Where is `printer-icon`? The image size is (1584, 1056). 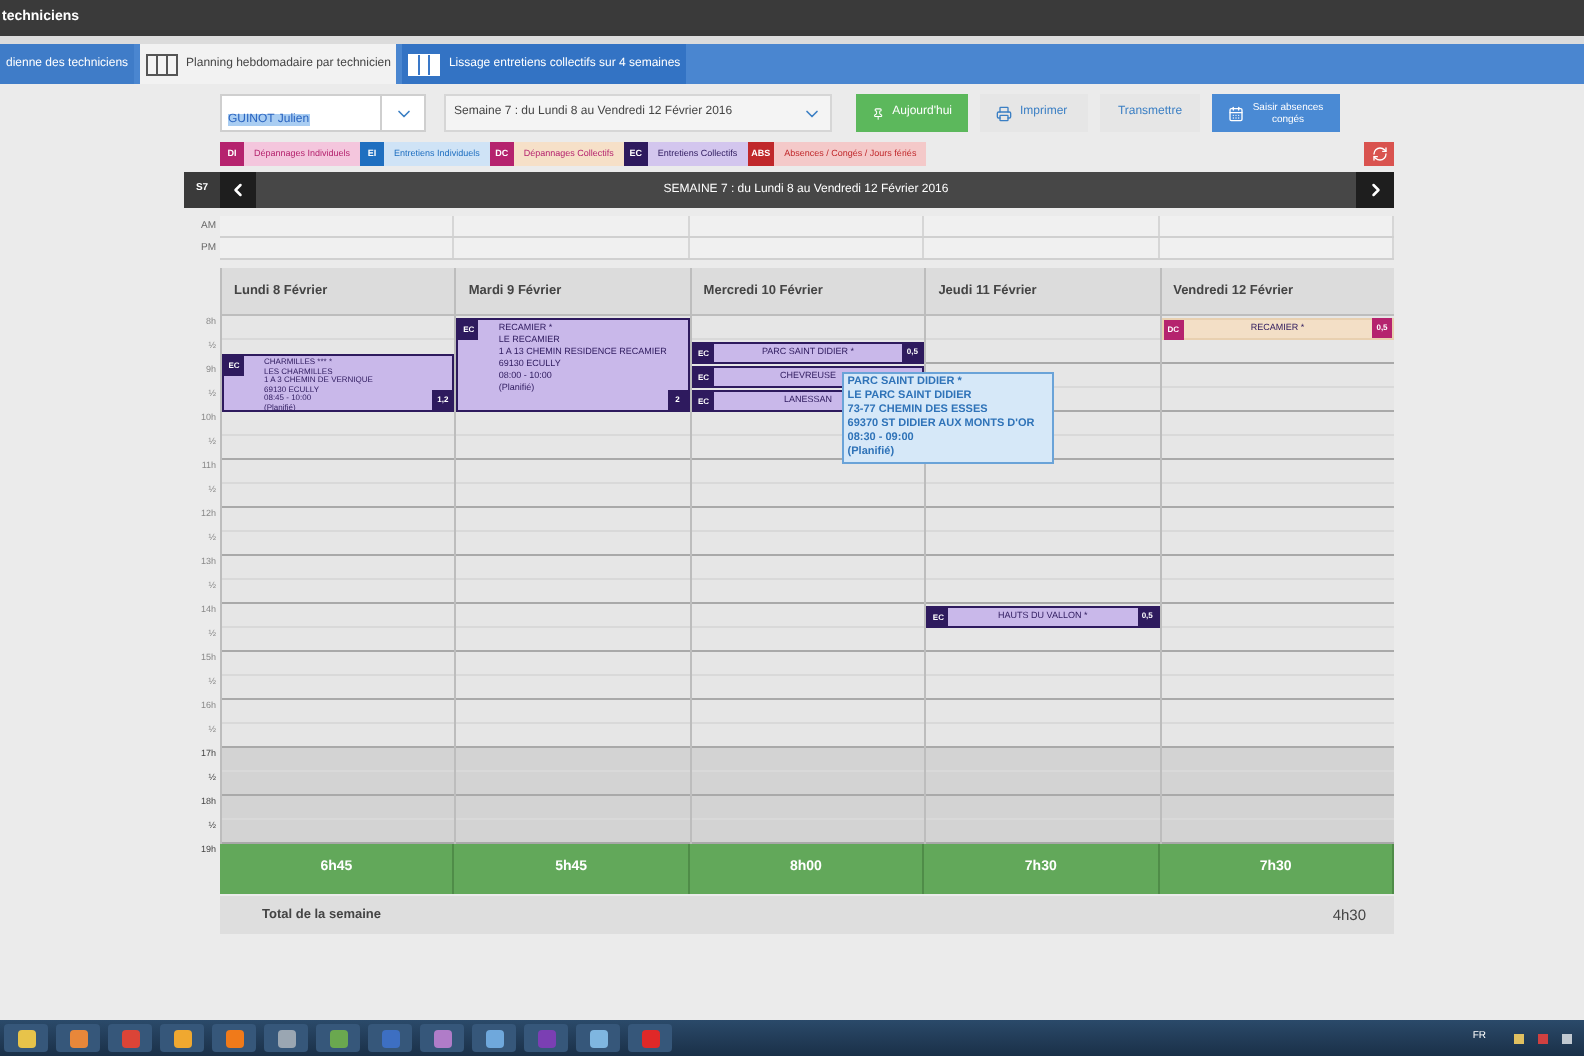
printer-icon is located at coordinates (1004, 113).